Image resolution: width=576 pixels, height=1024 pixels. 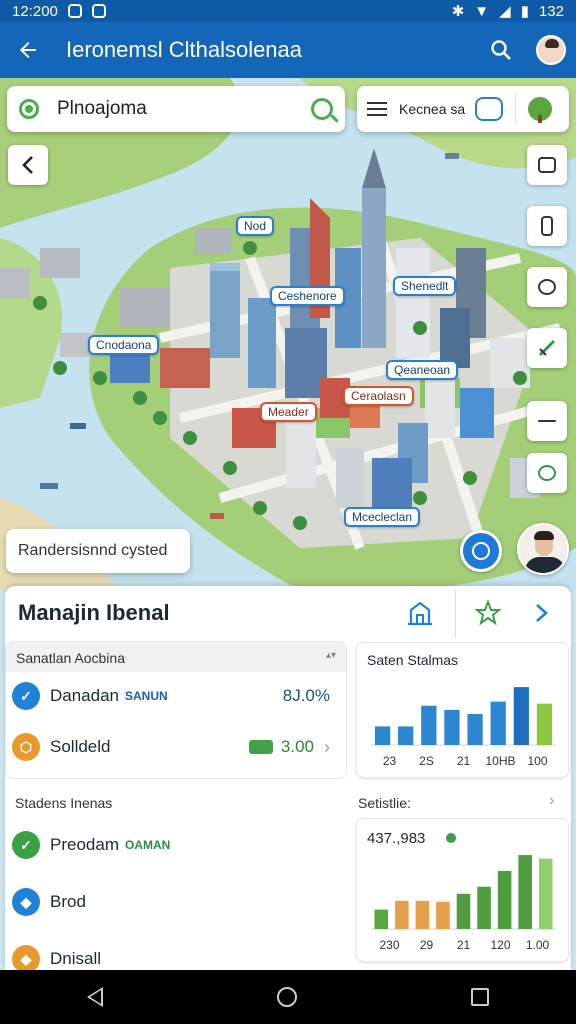 I want to click on cash-icon, so click(x=260, y=747).